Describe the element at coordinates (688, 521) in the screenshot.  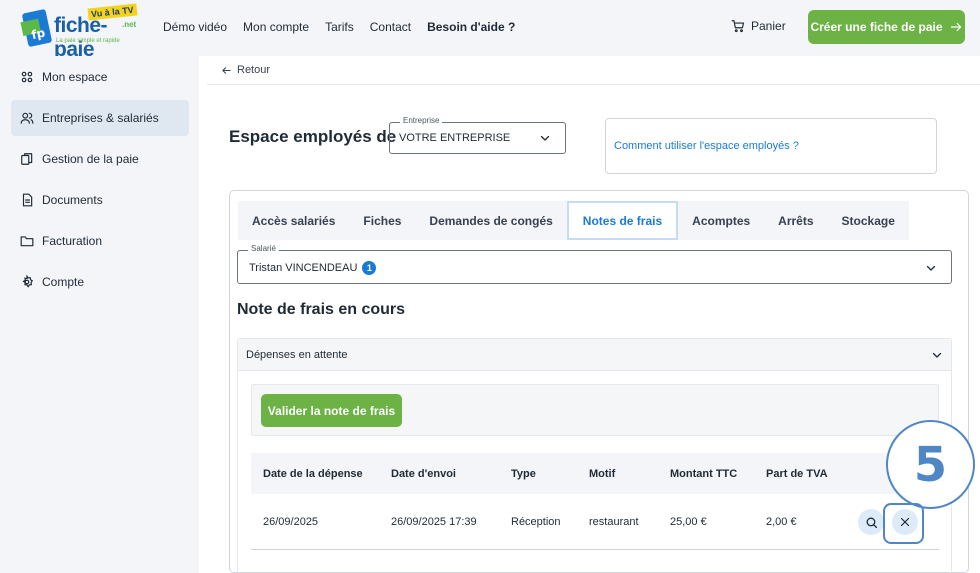
I see `cell-amount: 25,00 €` at that location.